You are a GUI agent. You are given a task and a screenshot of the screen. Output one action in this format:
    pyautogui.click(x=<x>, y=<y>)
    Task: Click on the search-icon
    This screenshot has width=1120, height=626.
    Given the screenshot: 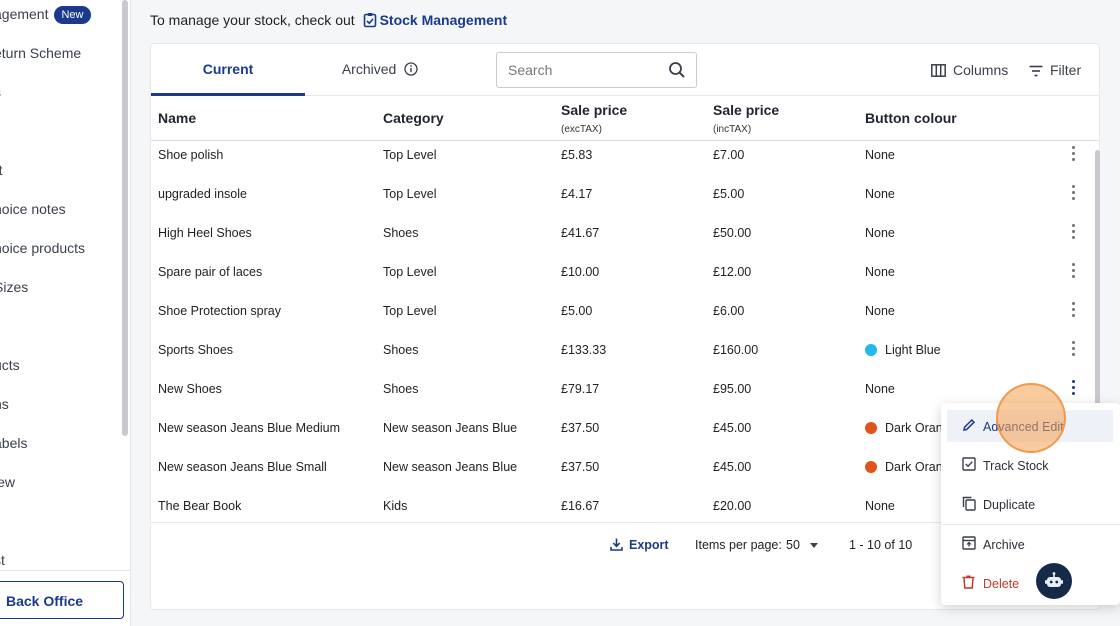 What is the action you would take?
    pyautogui.click(x=677, y=70)
    